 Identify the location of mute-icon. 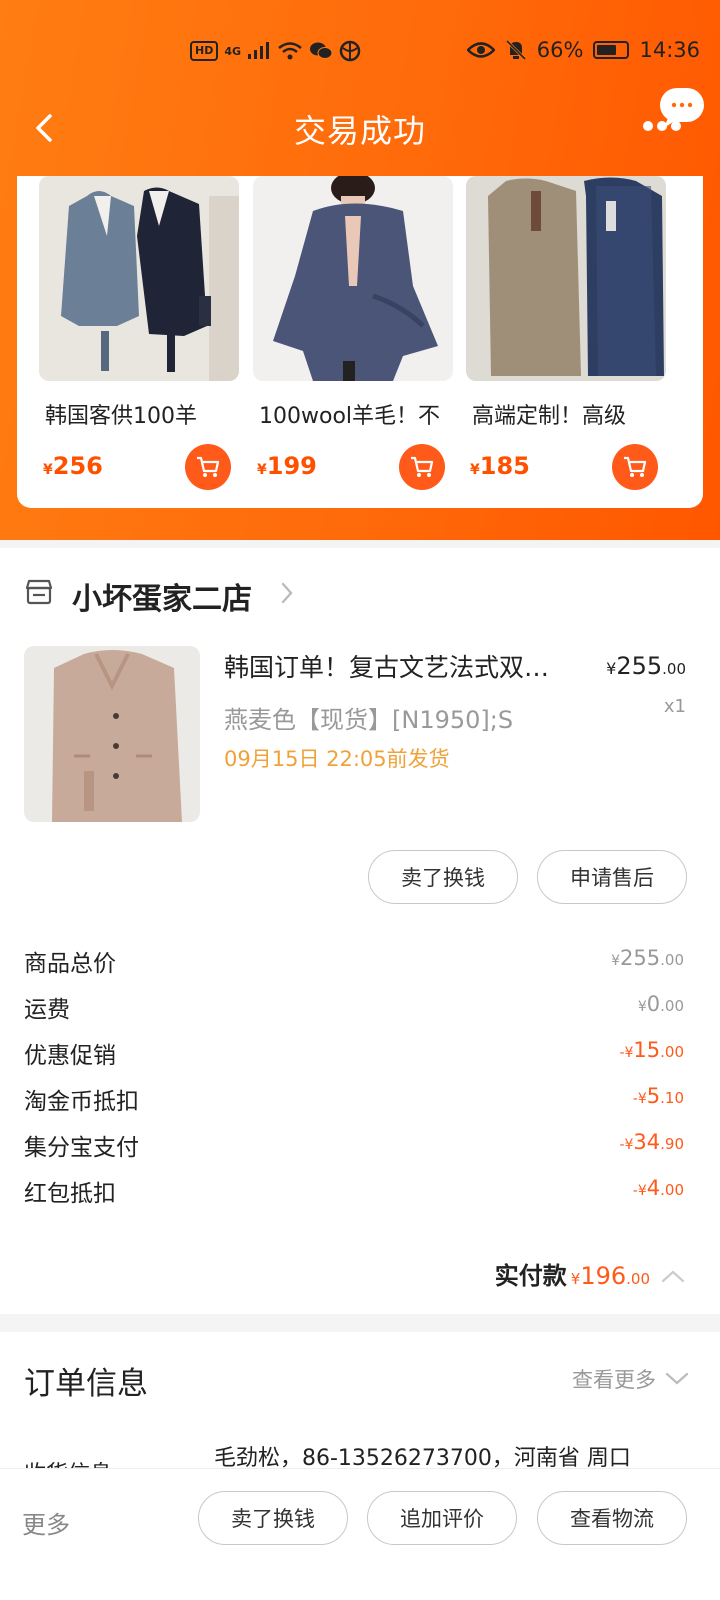
(515, 50).